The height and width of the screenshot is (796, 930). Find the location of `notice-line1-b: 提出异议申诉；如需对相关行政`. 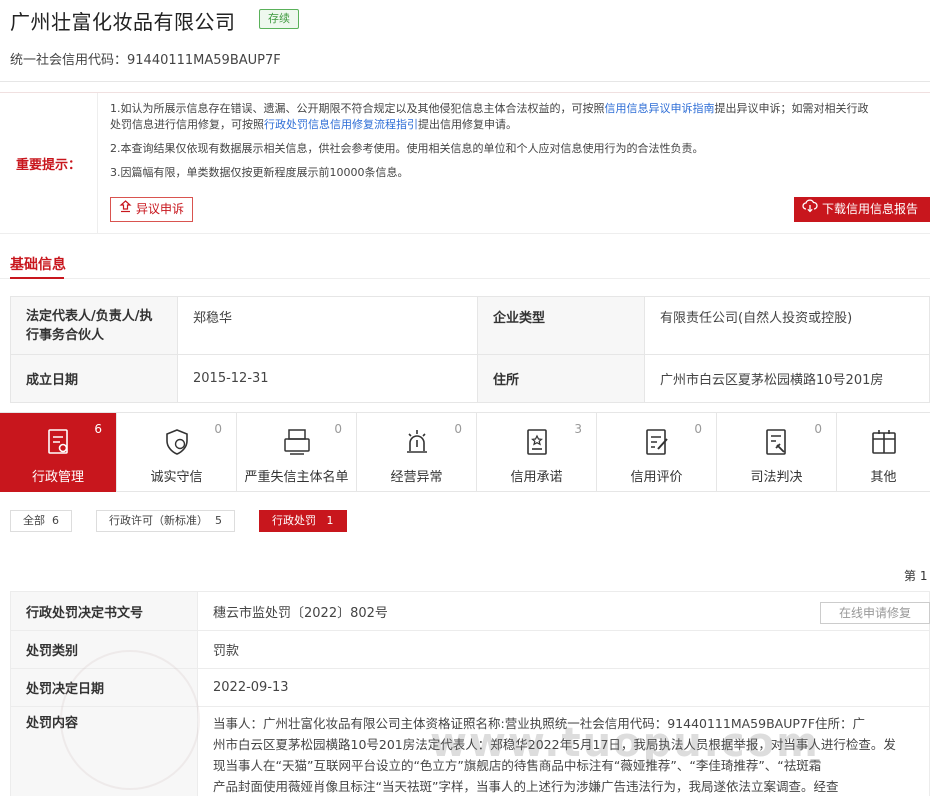

notice-line1-b: 提出异议申诉；如需对相关行政 is located at coordinates (791, 108).